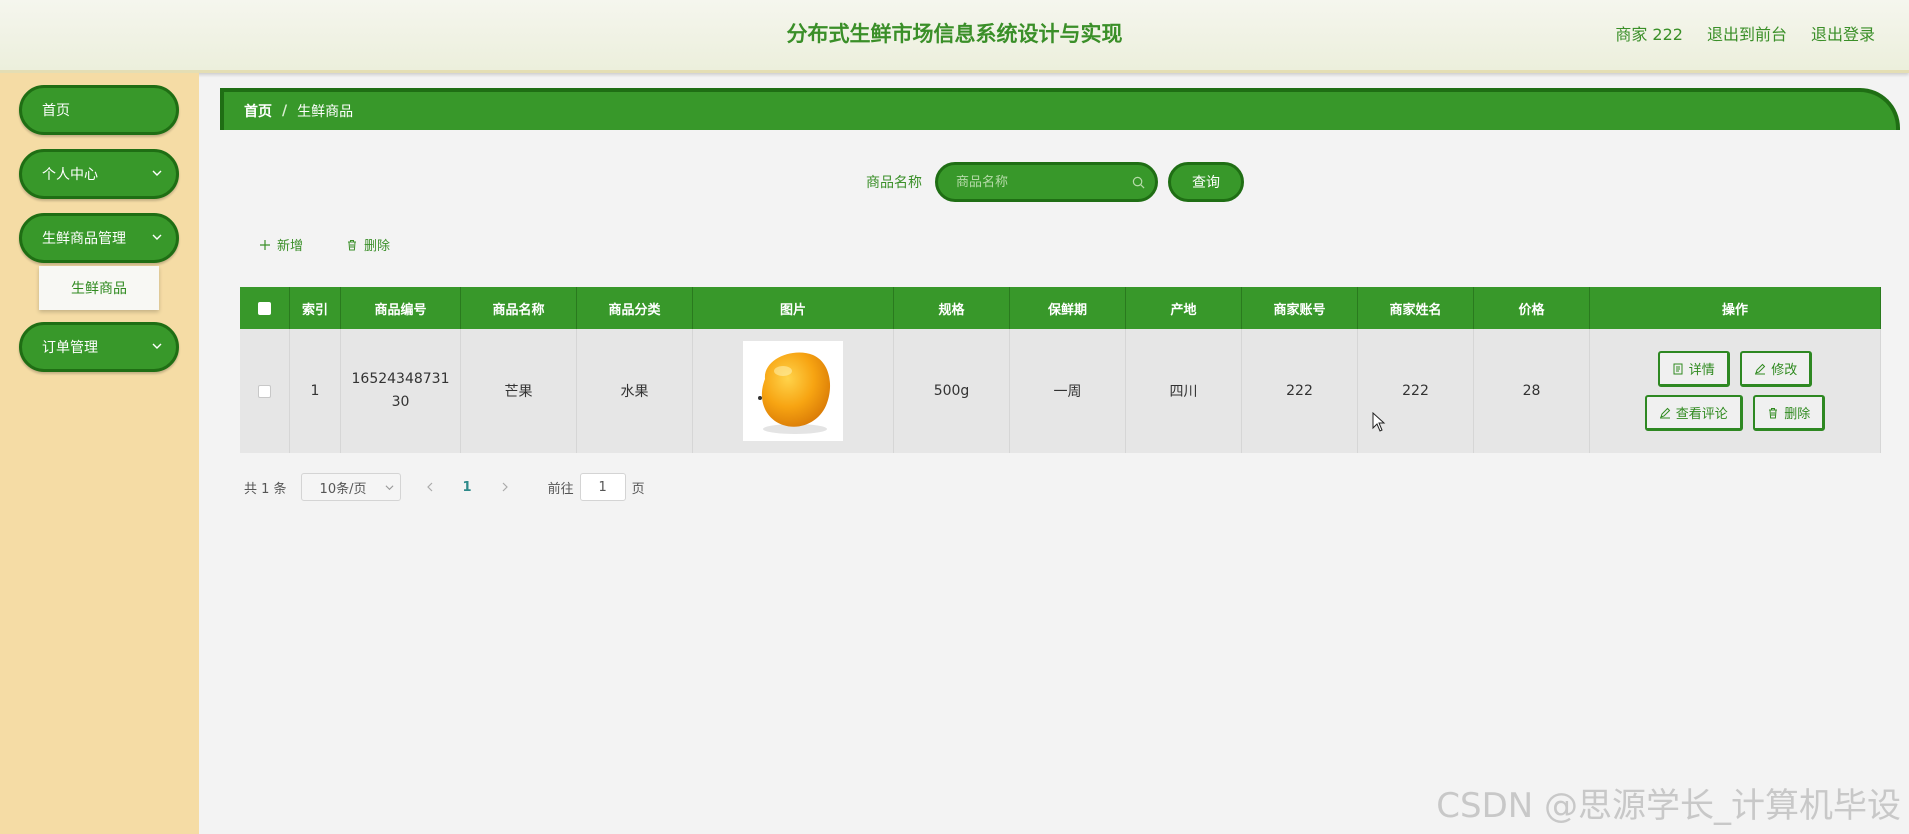  What do you see at coordinates (602, 487) in the screenshot?
I see `goto-page-input: 1` at bounding box center [602, 487].